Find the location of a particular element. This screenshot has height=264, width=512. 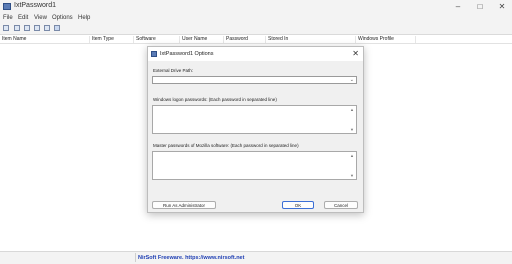

about-icon is located at coordinates (57, 28).